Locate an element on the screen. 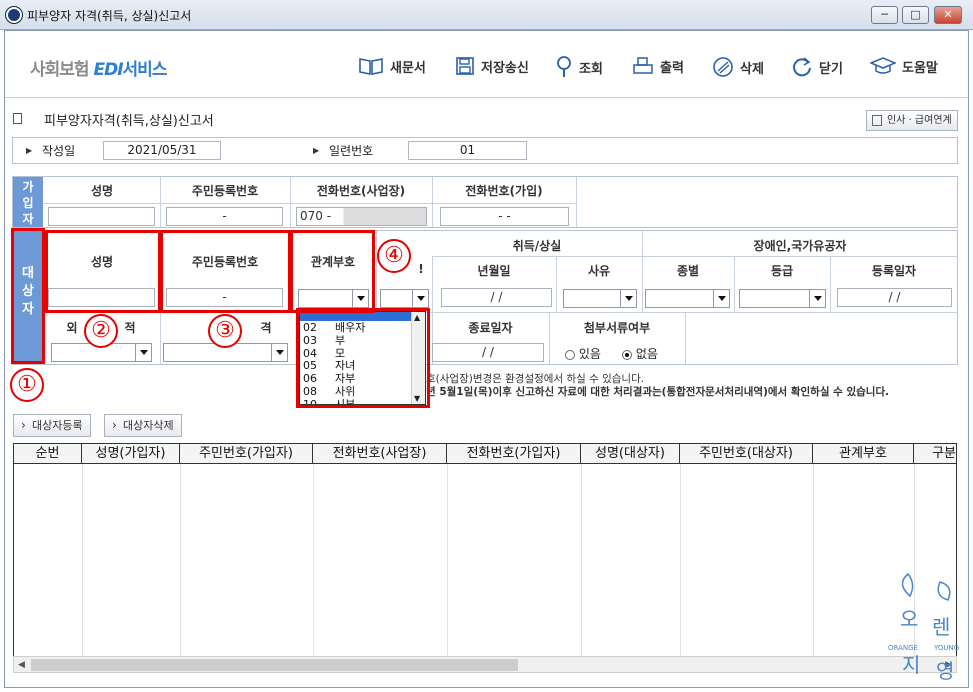  annotation-box-dropdown is located at coordinates (363, 358).